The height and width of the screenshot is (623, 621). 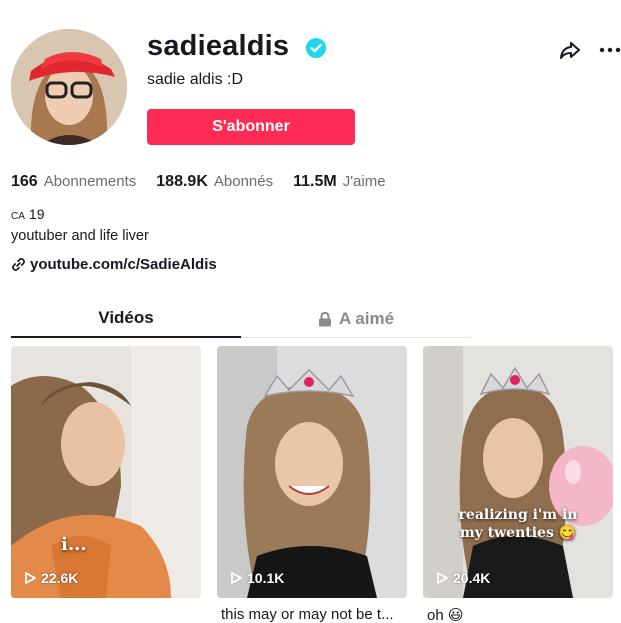 I want to click on lock-icon, so click(x=324, y=318).